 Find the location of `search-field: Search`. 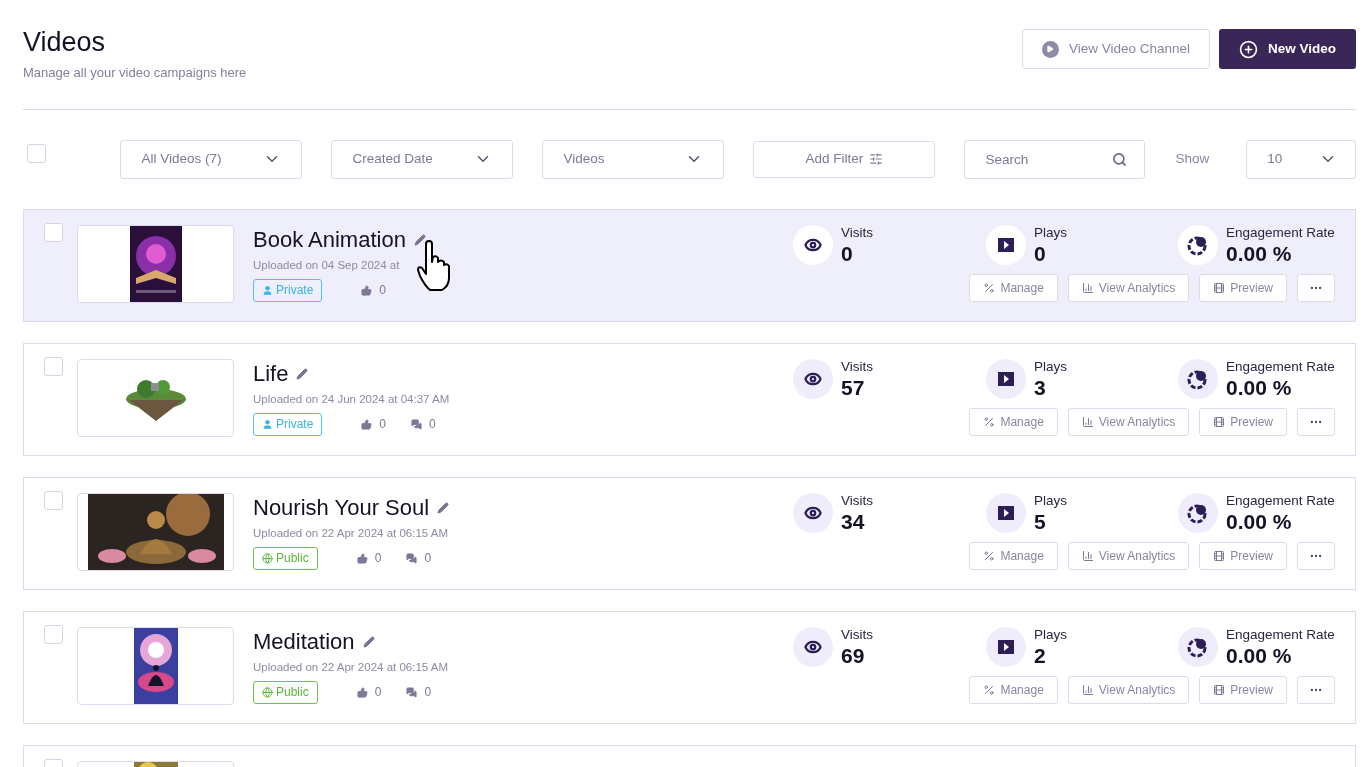

search-field: Search is located at coordinates (1055, 159).